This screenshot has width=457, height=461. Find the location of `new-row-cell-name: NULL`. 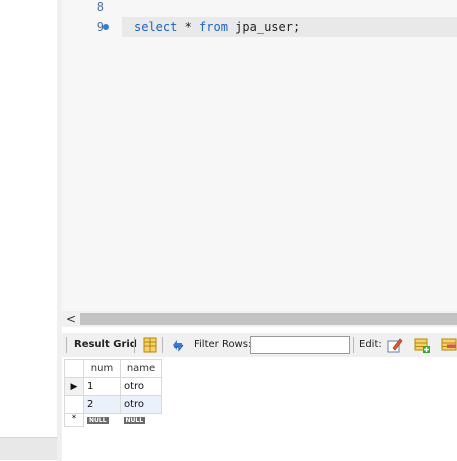

new-row-cell-name: NULL is located at coordinates (141, 420).